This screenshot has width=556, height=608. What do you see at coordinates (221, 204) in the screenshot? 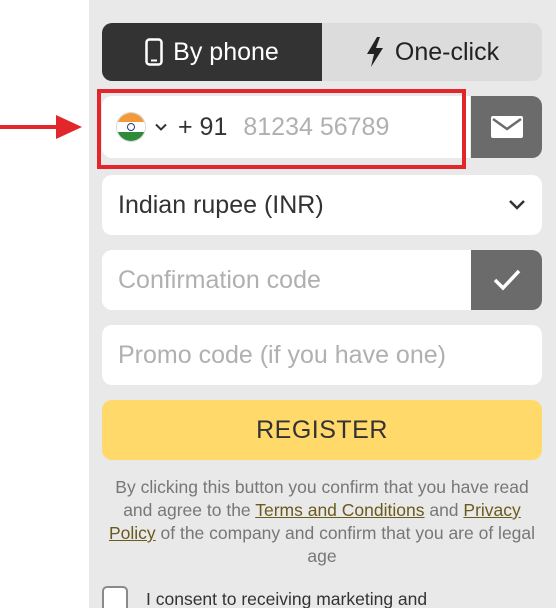
I see `currency-selected-value: Indian rupee (INR)` at bounding box center [221, 204].